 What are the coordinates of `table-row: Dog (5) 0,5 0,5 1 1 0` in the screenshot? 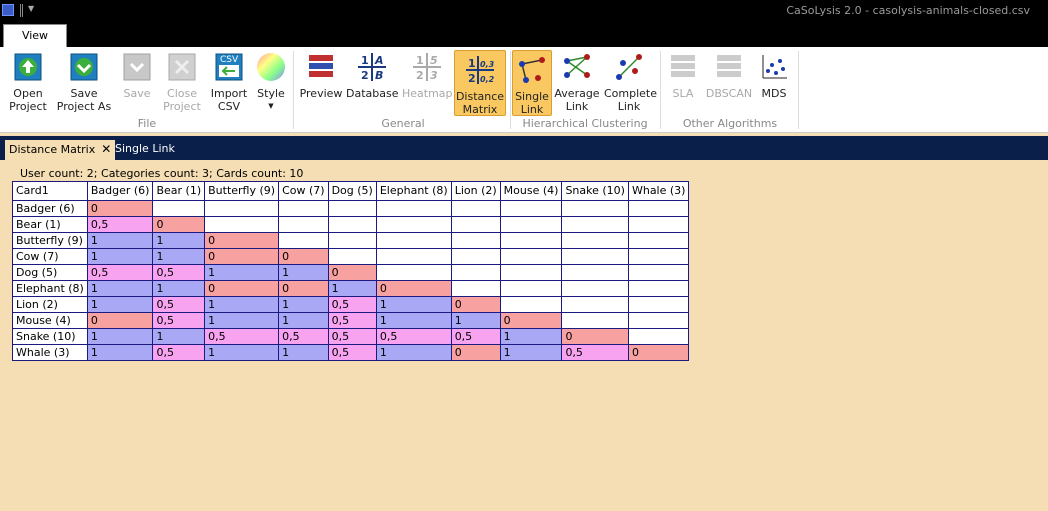 It's located at (351, 272).